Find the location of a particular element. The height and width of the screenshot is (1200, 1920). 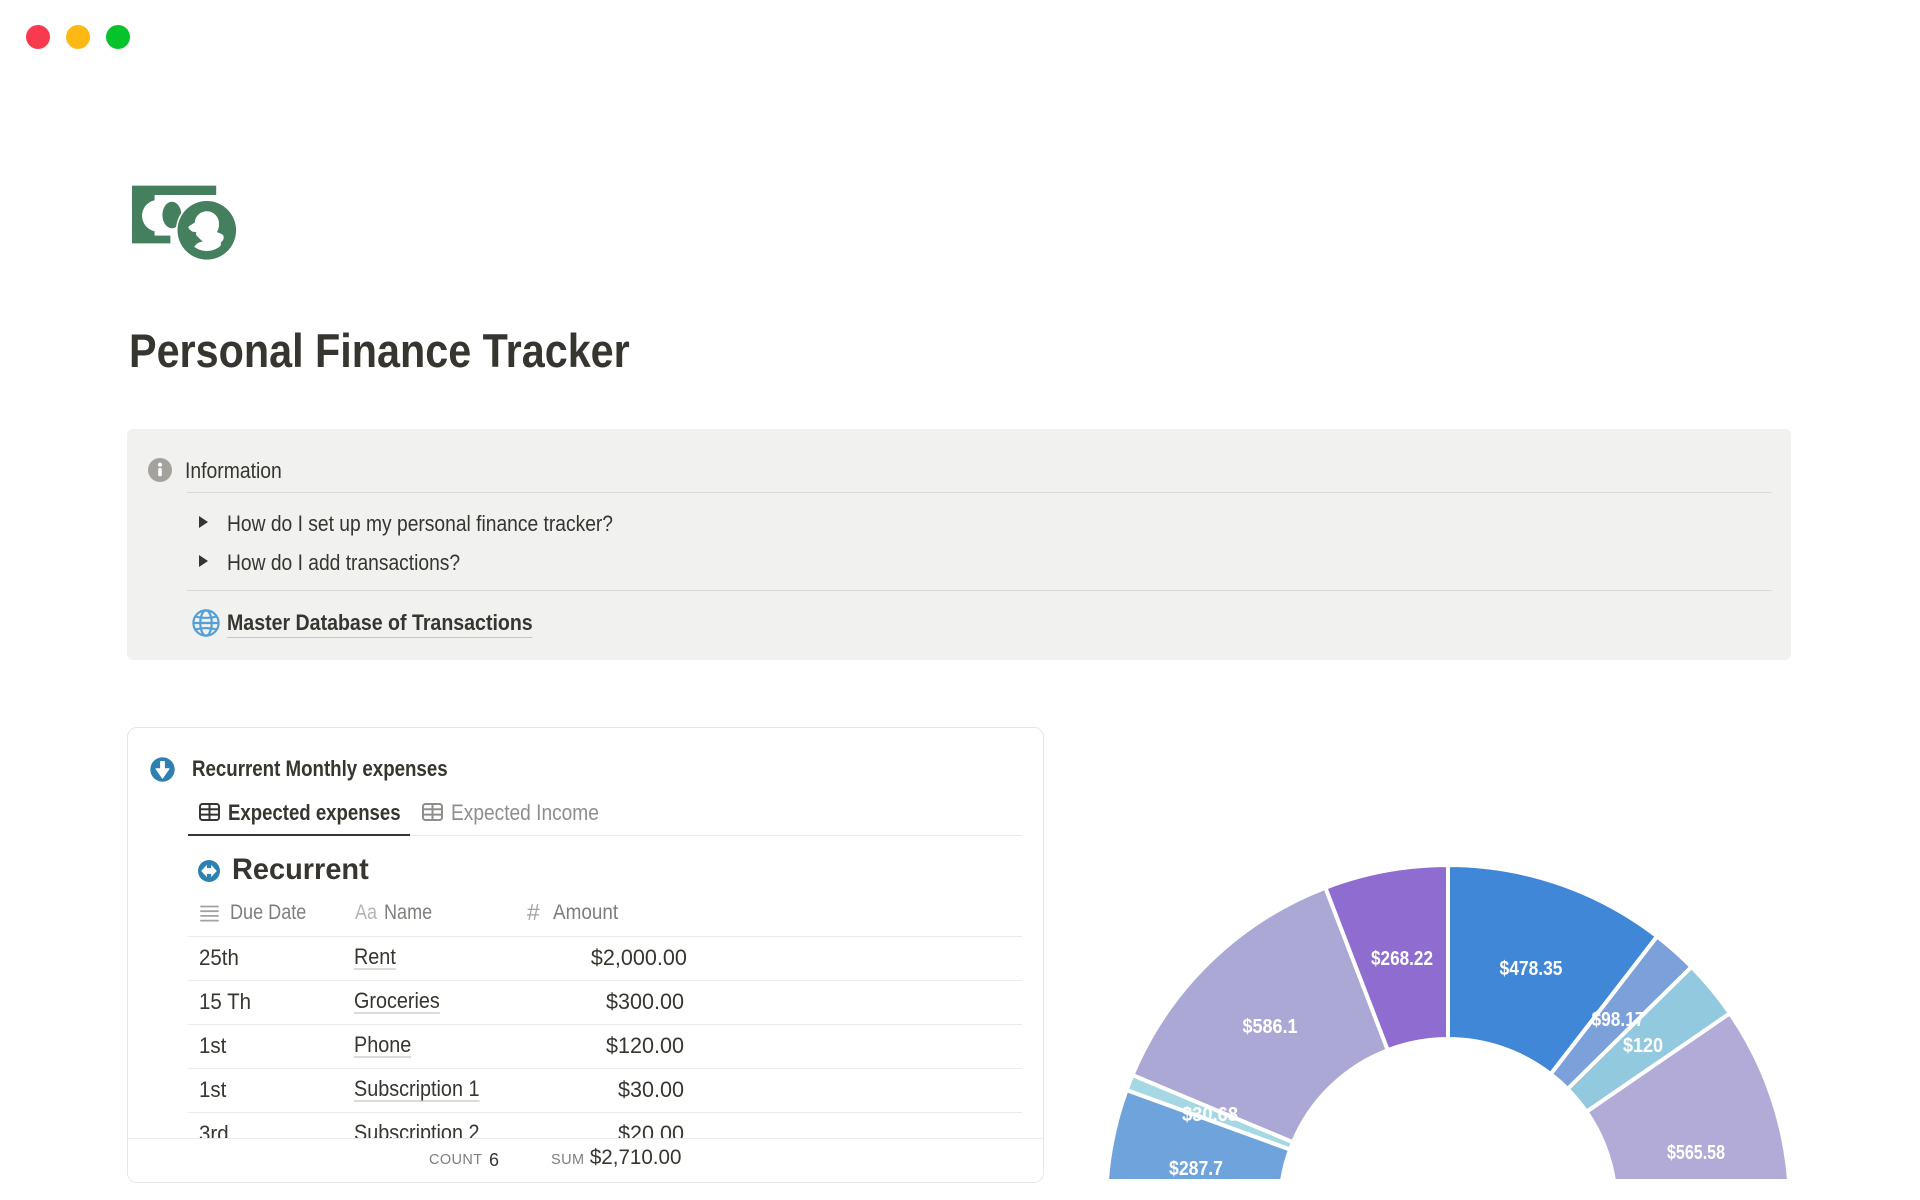

svg-text: $98.17 is located at coordinates (1618, 1019).